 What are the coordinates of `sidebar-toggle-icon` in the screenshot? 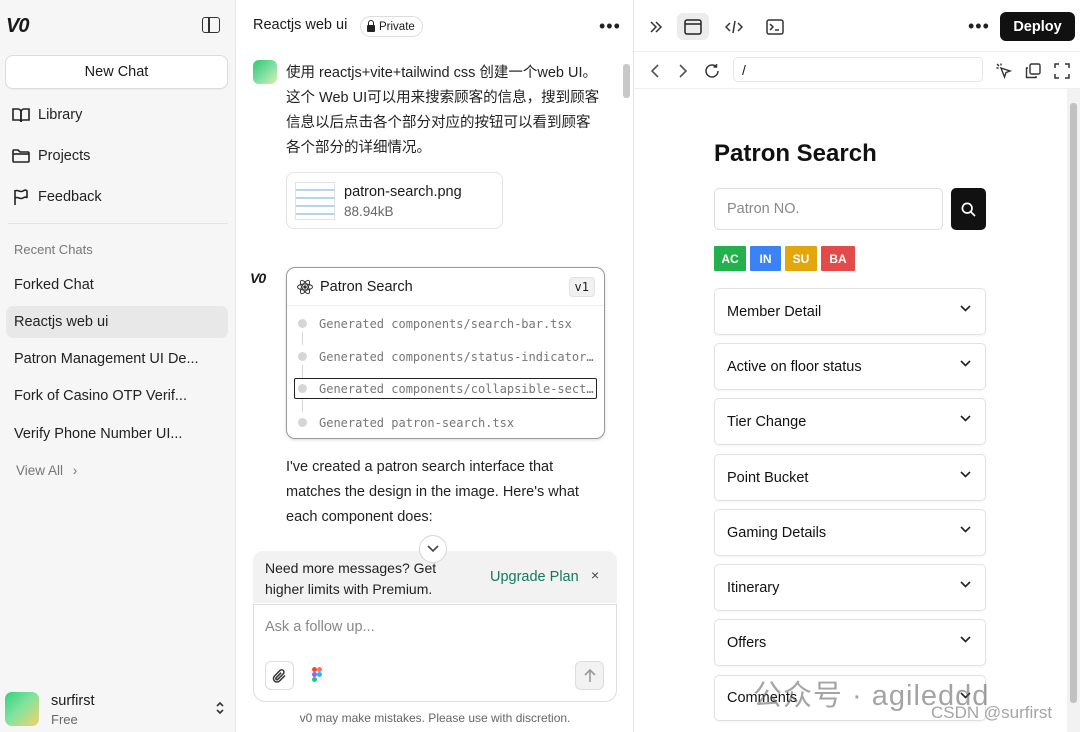 It's located at (211, 25).